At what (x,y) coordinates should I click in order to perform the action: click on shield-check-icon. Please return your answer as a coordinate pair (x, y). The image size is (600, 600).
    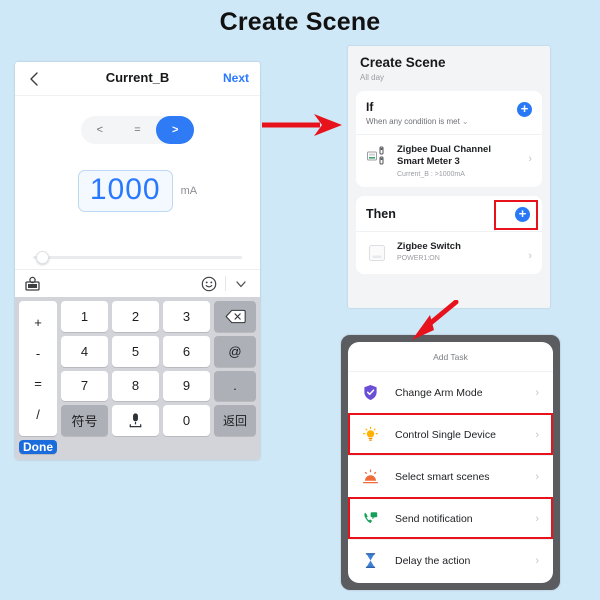
    Looking at the image, I should click on (370, 392).